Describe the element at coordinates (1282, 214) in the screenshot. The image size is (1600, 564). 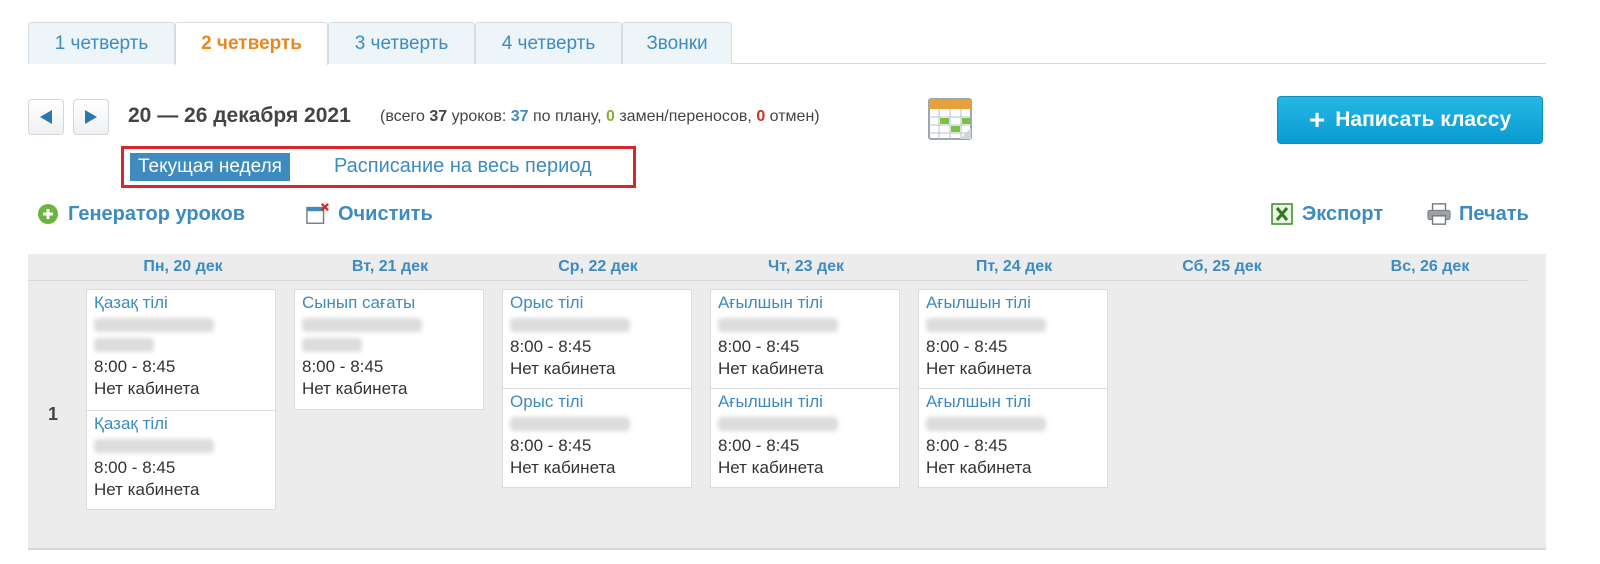
I see `excel-icon` at that location.